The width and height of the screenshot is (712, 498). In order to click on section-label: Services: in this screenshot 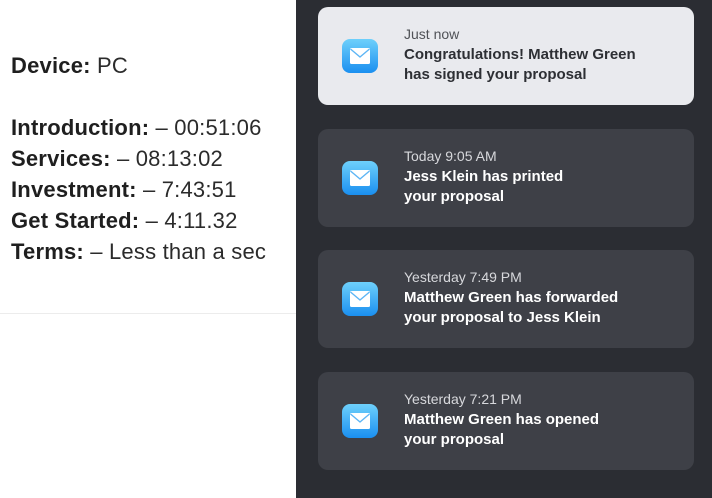, I will do `click(61, 158)`.